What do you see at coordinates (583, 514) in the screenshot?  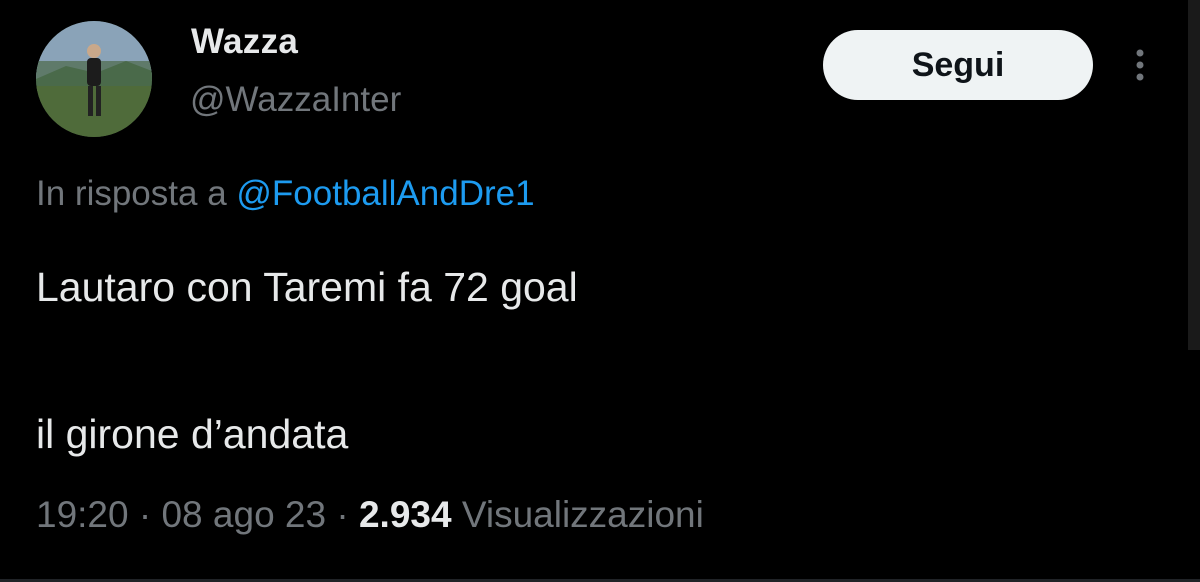 I see `views-label: Visualizzazioni` at bounding box center [583, 514].